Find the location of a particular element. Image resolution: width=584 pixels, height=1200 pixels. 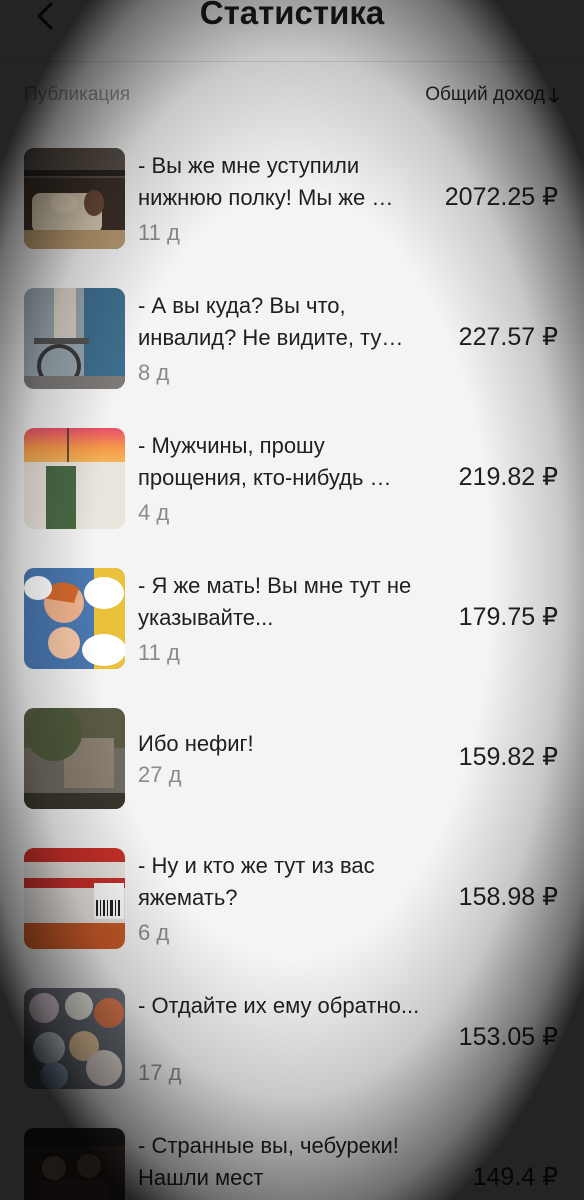

publication-income: 158.98 ₽ is located at coordinates (508, 897).